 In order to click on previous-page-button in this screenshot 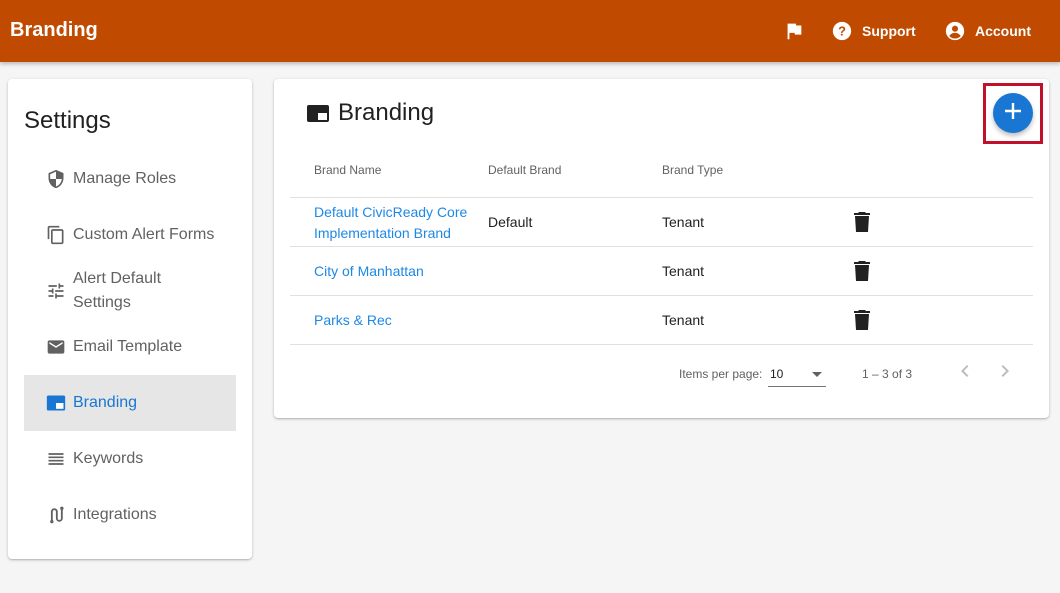, I will do `click(965, 373)`.